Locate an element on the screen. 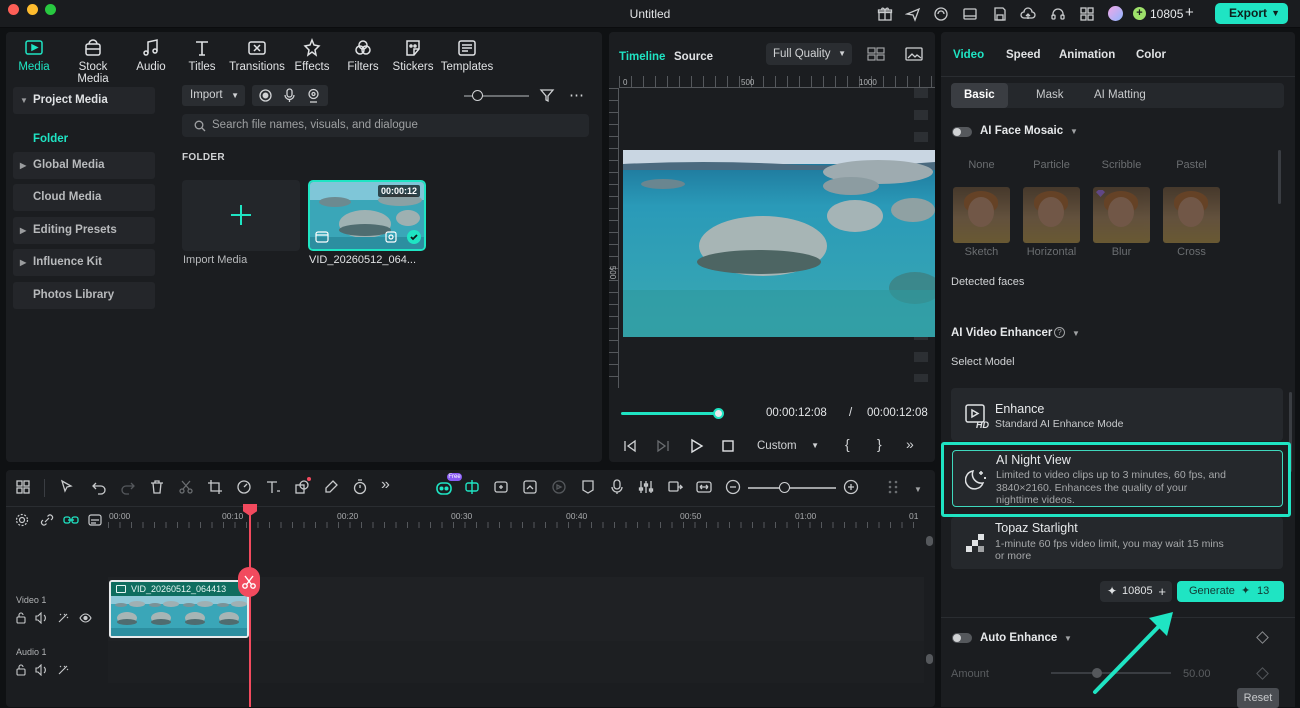  sidebar-item-photos-library: Photos Library is located at coordinates (84, 295).